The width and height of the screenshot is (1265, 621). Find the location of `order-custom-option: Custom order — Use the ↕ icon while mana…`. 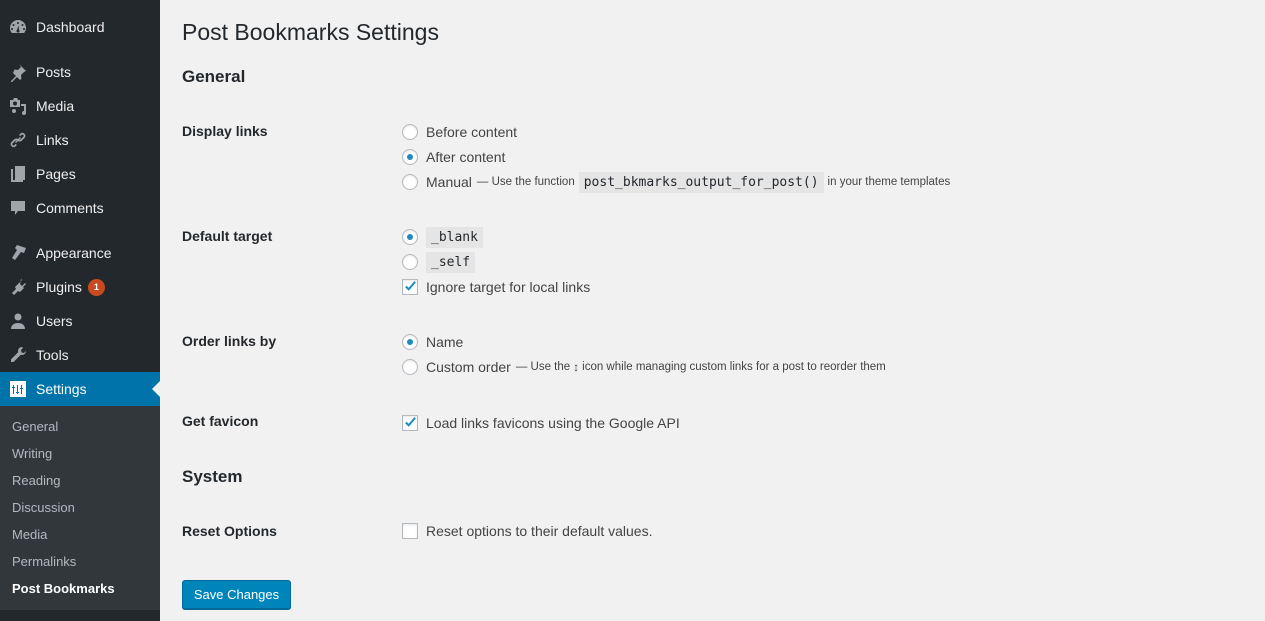

order-custom-option: Custom order — Use the ↕ icon while mana… is located at coordinates (644, 367).